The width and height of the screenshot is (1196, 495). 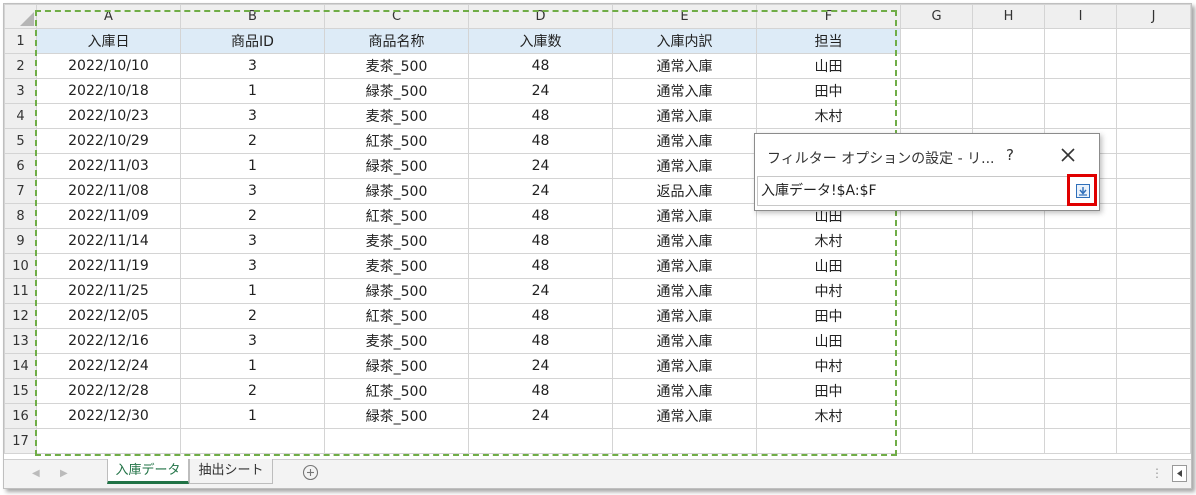 I want to click on sheet-tab-nyuko-data: 入庫データ, so click(x=148, y=471).